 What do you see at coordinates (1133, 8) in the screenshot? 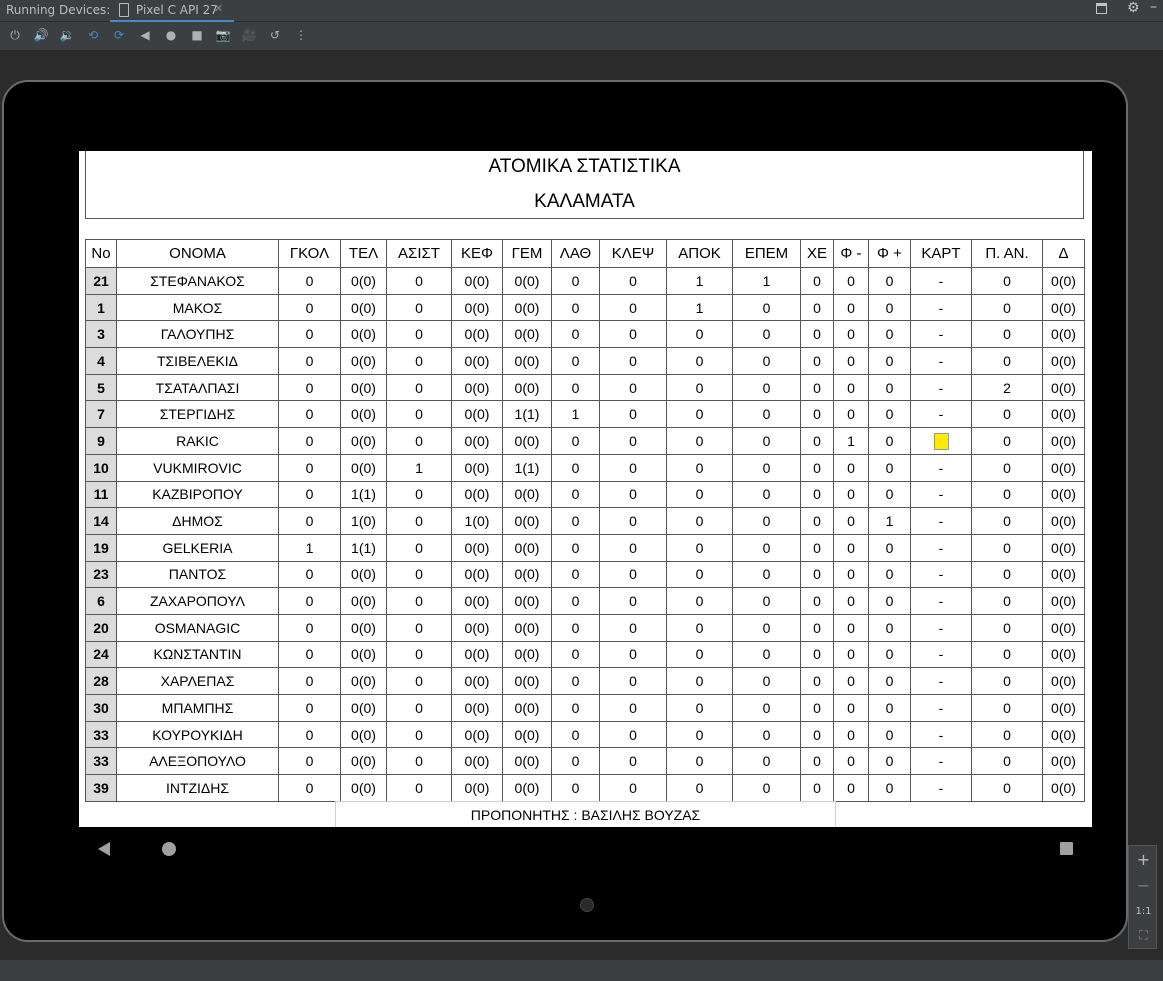
I see `gear-icon: ⚙` at bounding box center [1133, 8].